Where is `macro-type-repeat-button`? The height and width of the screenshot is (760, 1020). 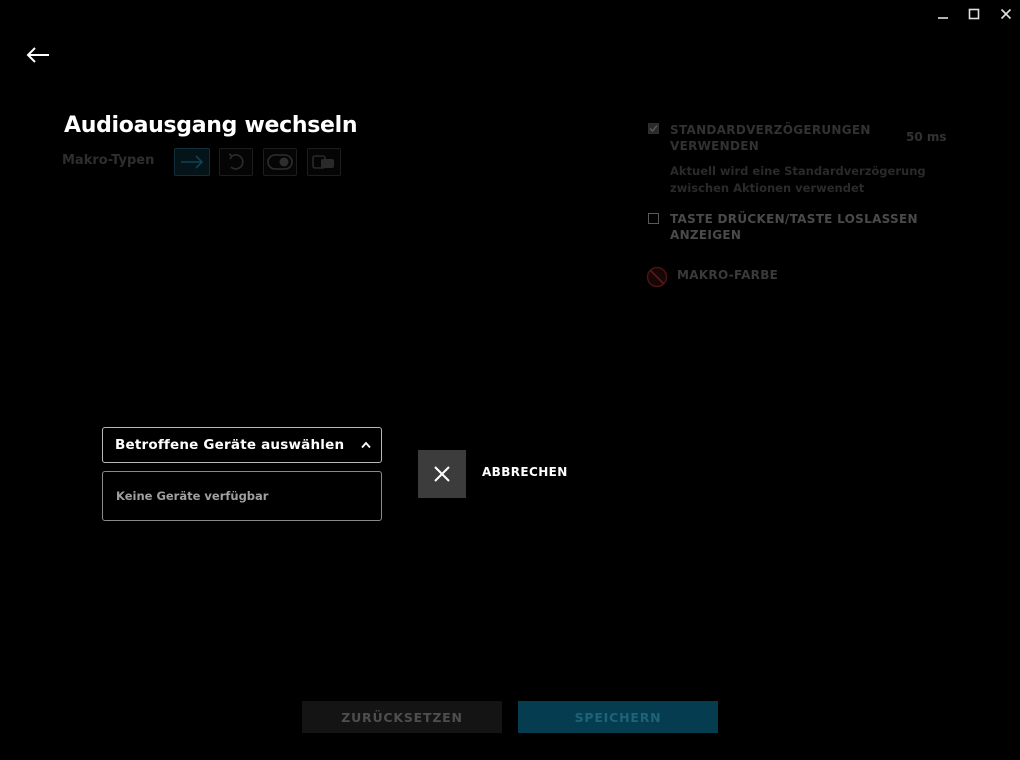
macro-type-repeat-button is located at coordinates (236, 162).